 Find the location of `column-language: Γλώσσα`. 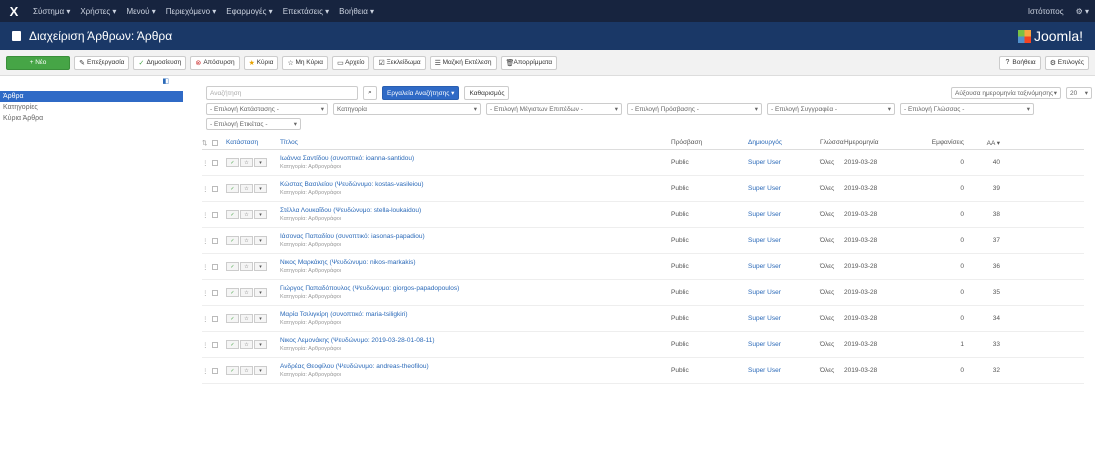

column-language: Γλώσσα is located at coordinates (832, 142).